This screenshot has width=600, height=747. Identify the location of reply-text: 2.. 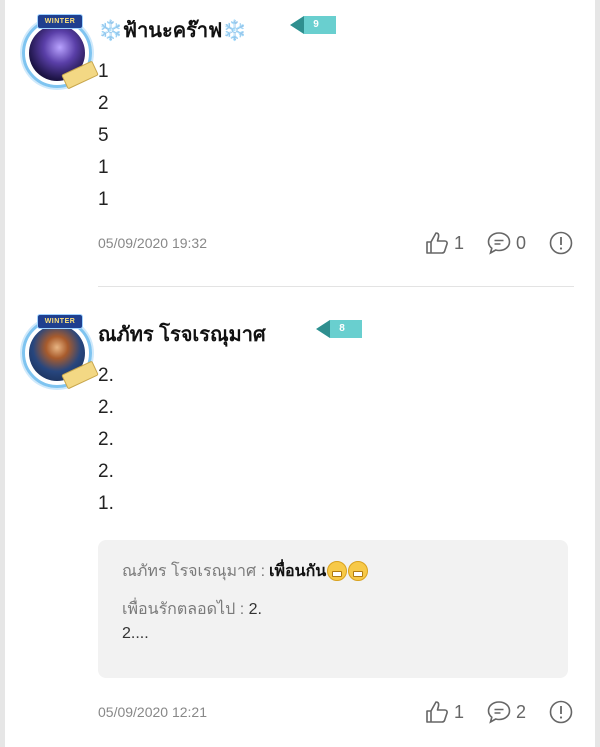
(255, 609).